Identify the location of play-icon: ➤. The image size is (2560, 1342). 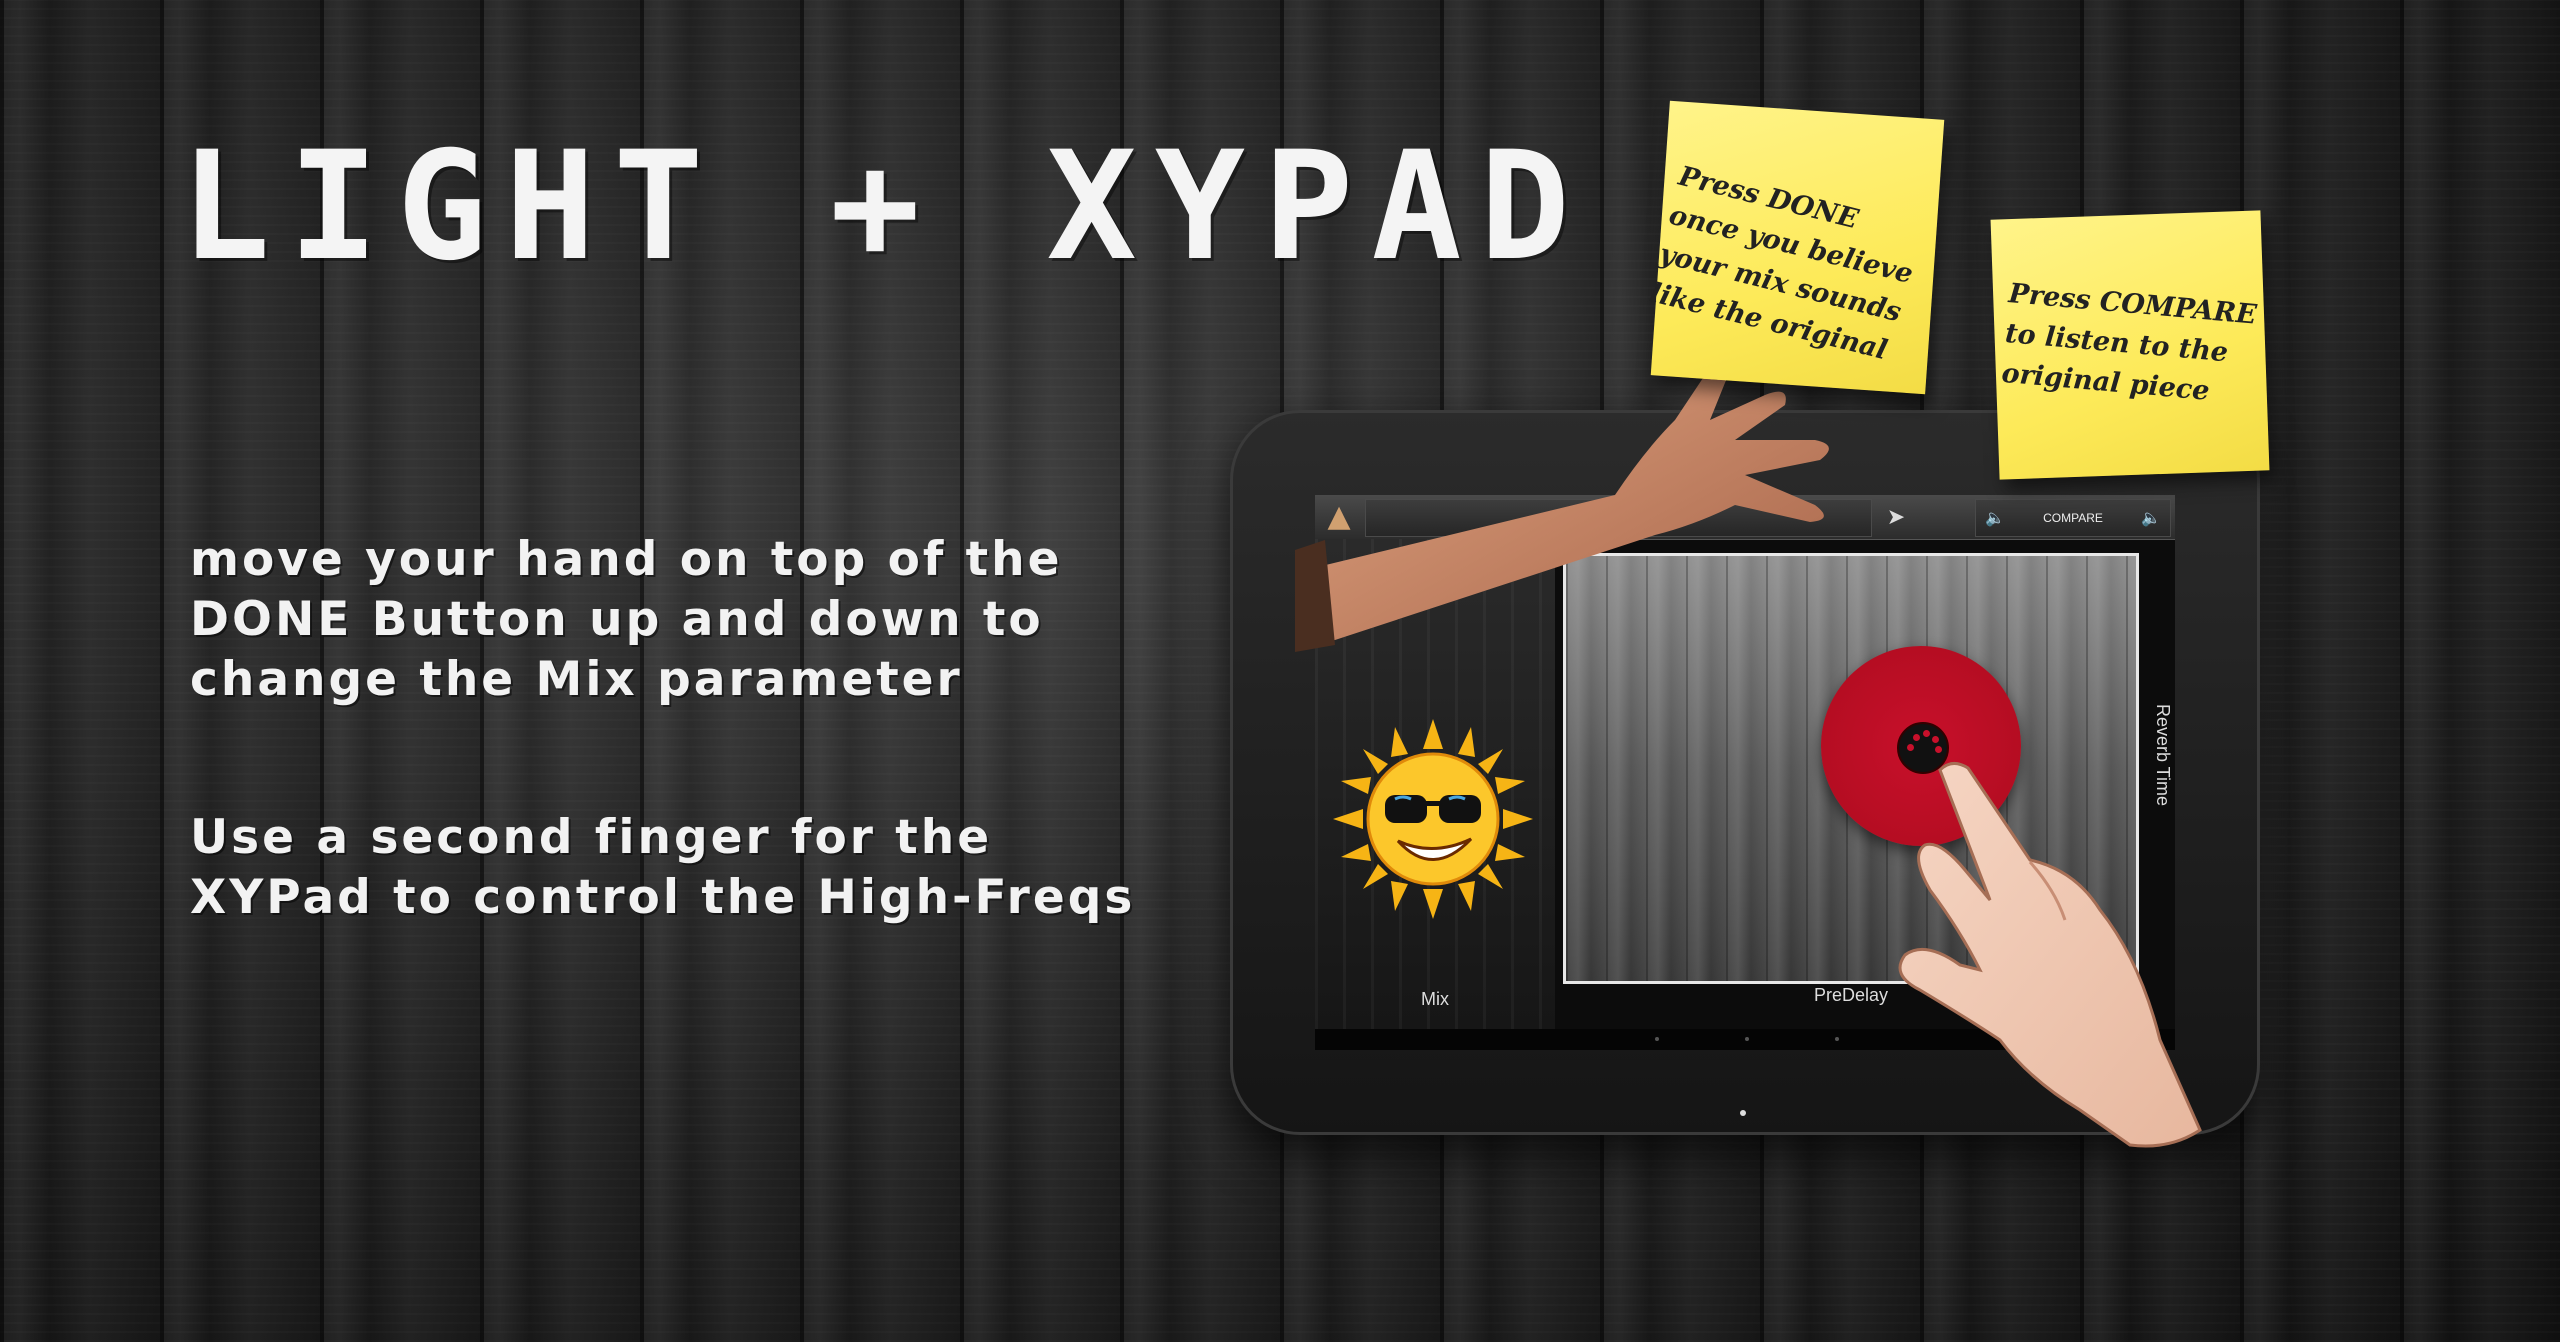
(1896, 518).